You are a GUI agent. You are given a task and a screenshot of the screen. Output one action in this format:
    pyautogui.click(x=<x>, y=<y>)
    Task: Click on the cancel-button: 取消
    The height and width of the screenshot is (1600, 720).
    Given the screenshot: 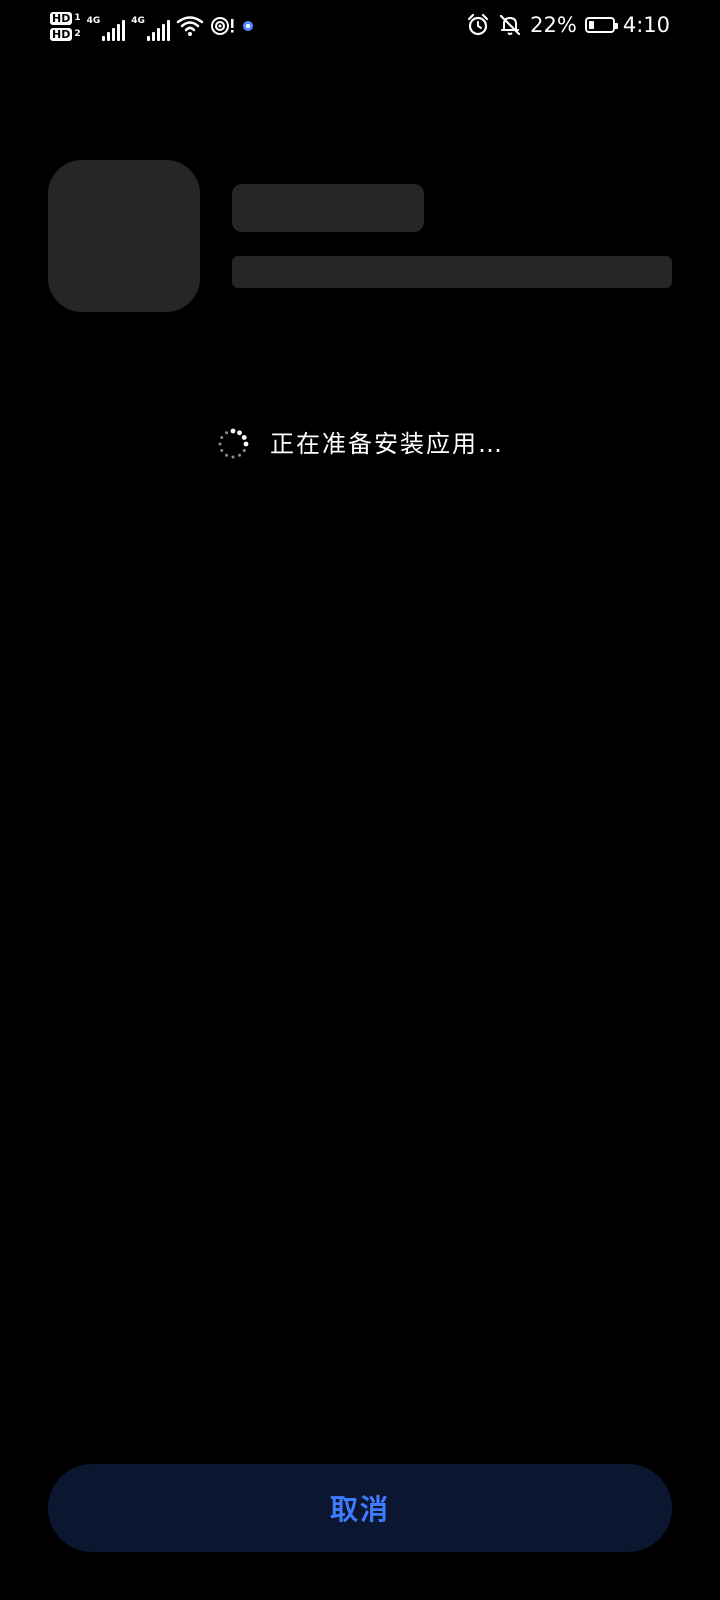 What is the action you would take?
    pyautogui.click(x=360, y=1508)
    